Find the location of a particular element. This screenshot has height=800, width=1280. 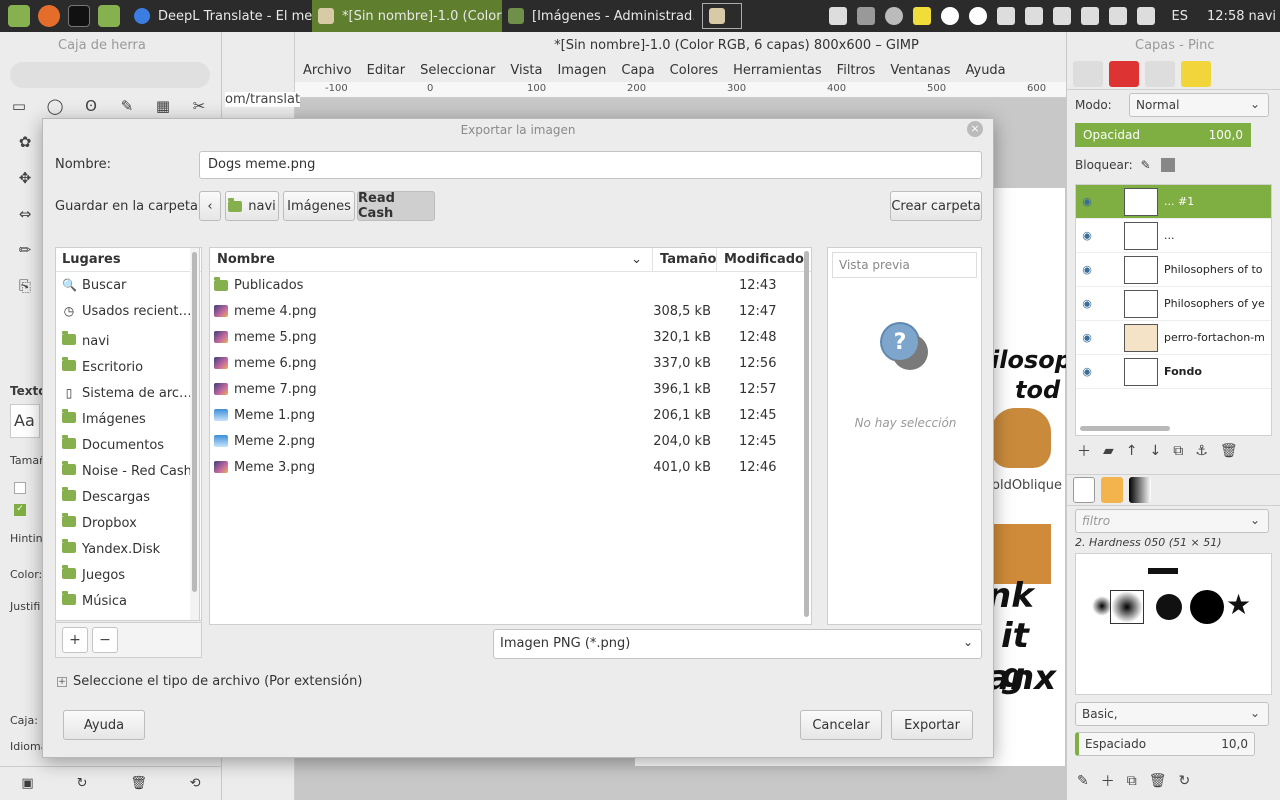

move-icon: ✥ is located at coordinates (25, 178).